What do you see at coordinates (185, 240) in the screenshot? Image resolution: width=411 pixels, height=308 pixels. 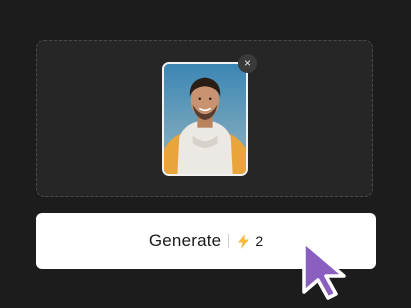 I see `generate-button-label: Generate` at bounding box center [185, 240].